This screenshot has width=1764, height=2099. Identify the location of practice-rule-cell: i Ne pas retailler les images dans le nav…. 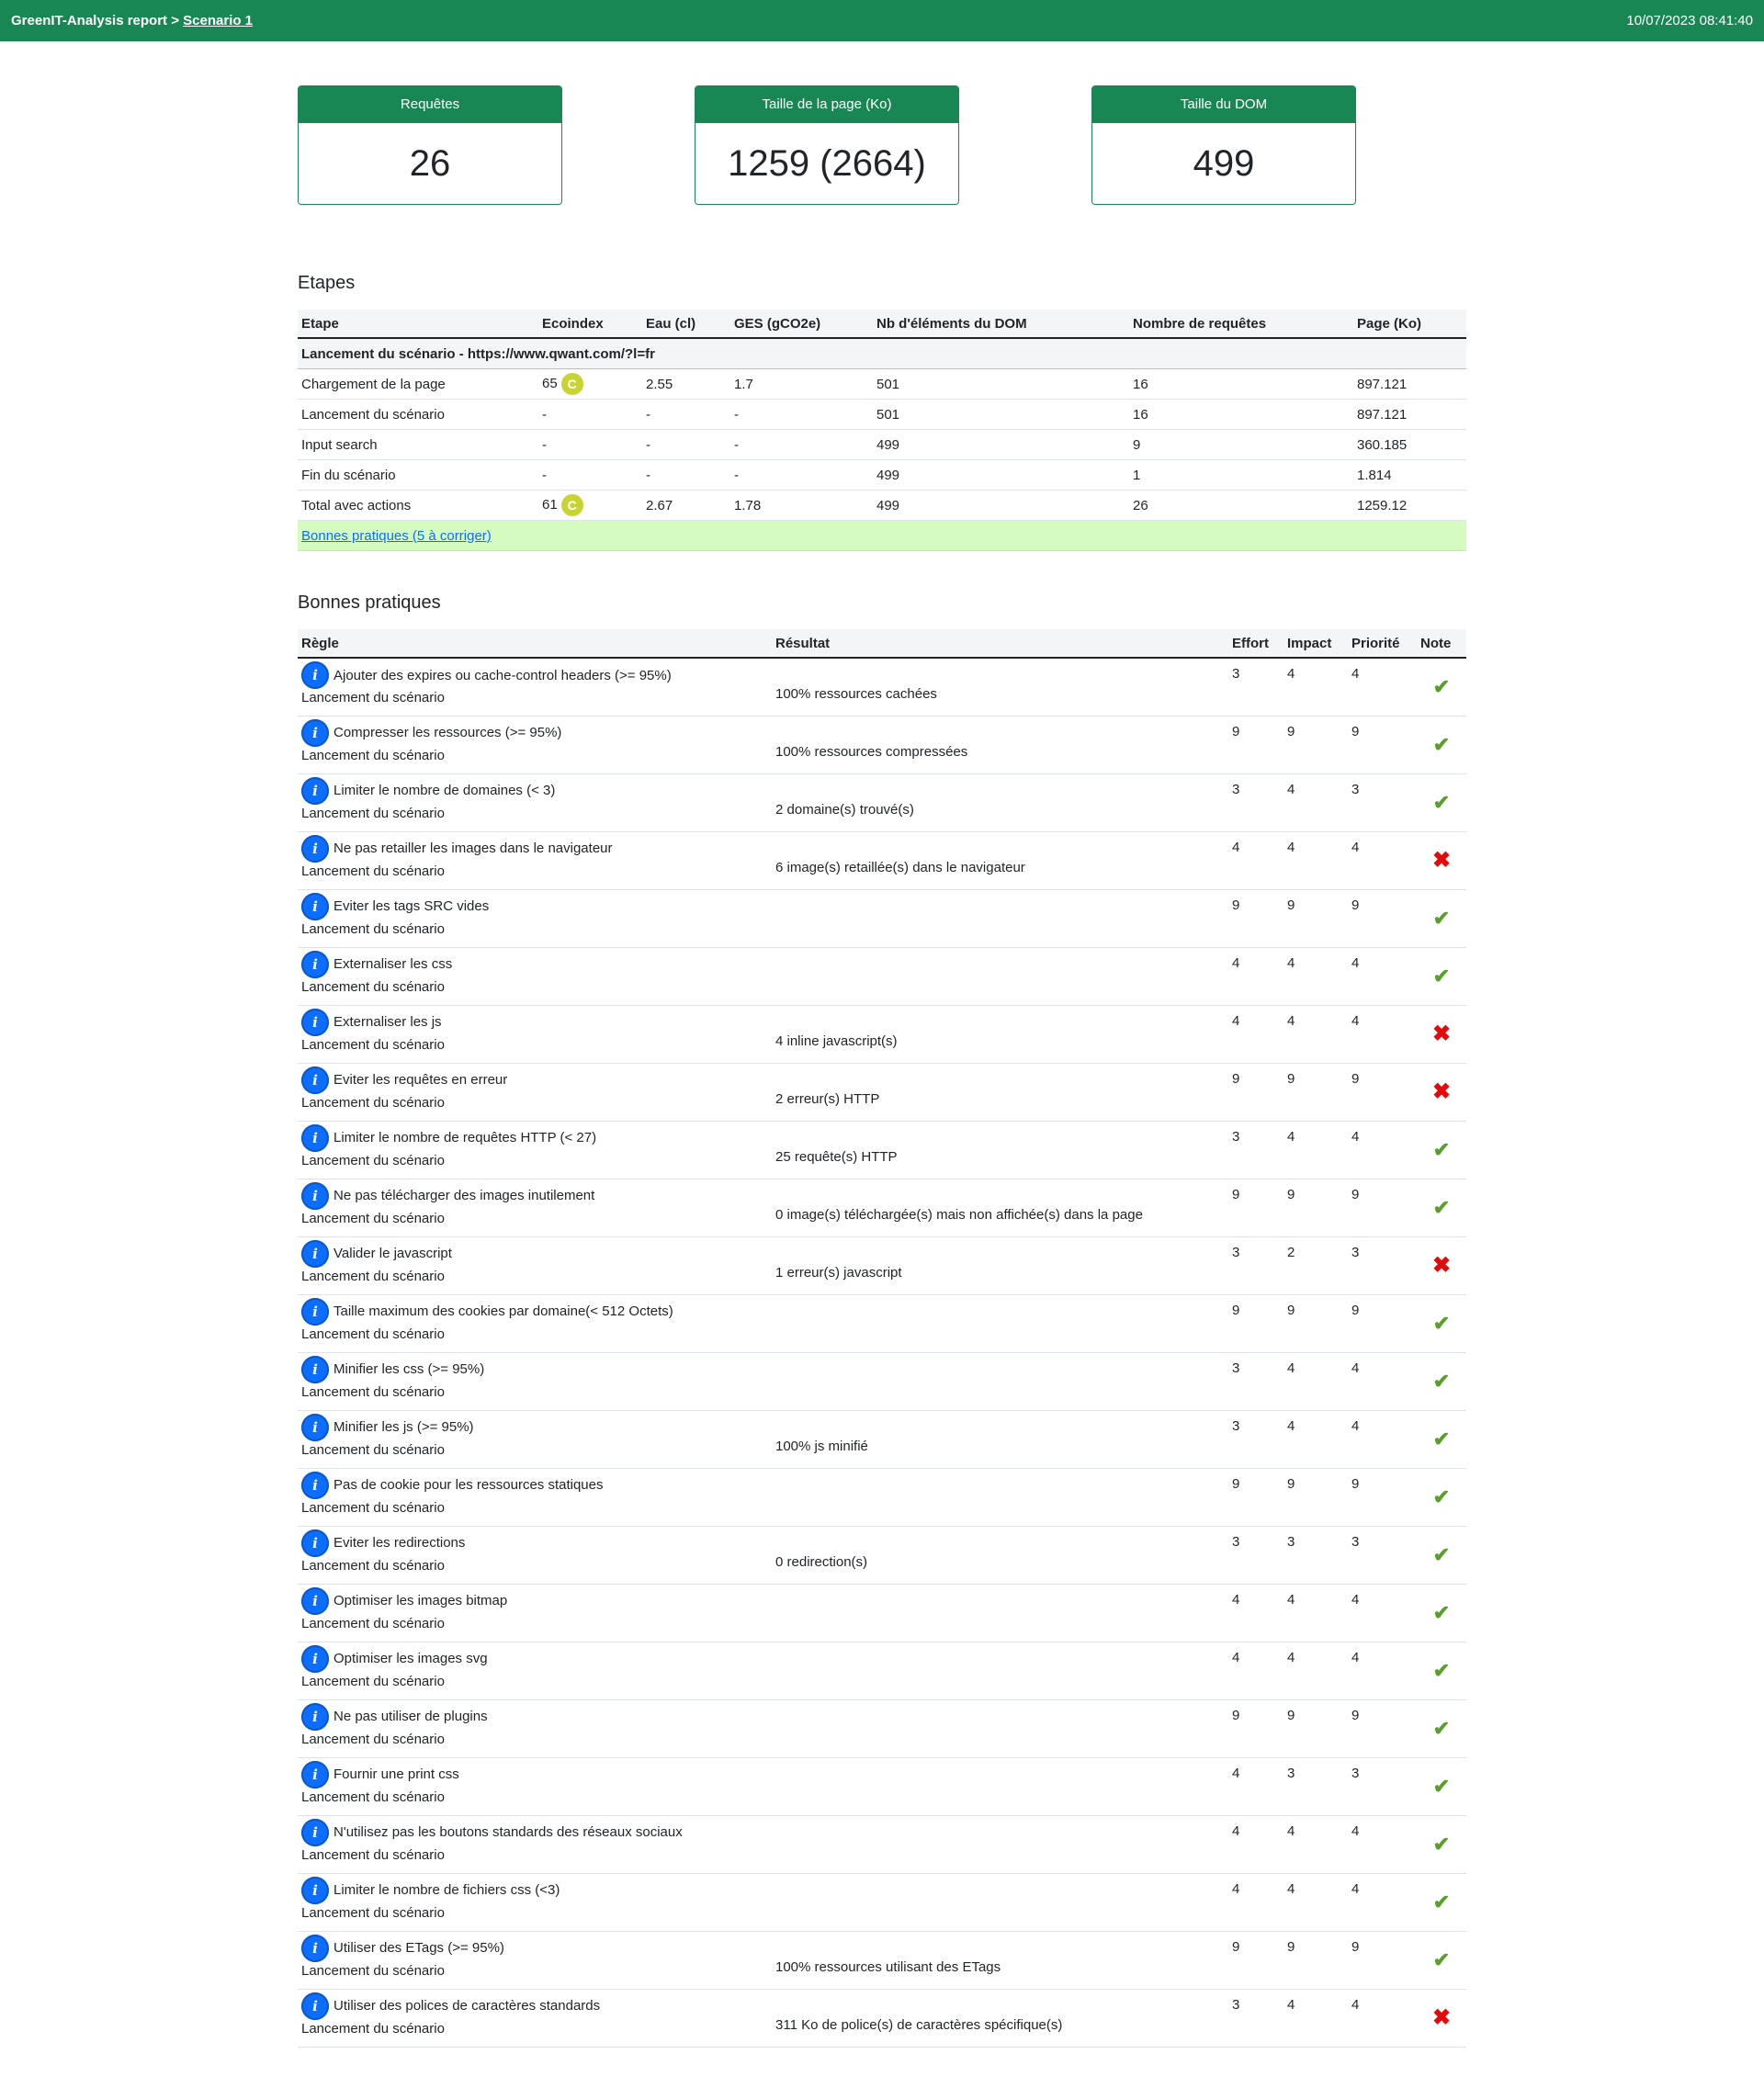
(535, 860).